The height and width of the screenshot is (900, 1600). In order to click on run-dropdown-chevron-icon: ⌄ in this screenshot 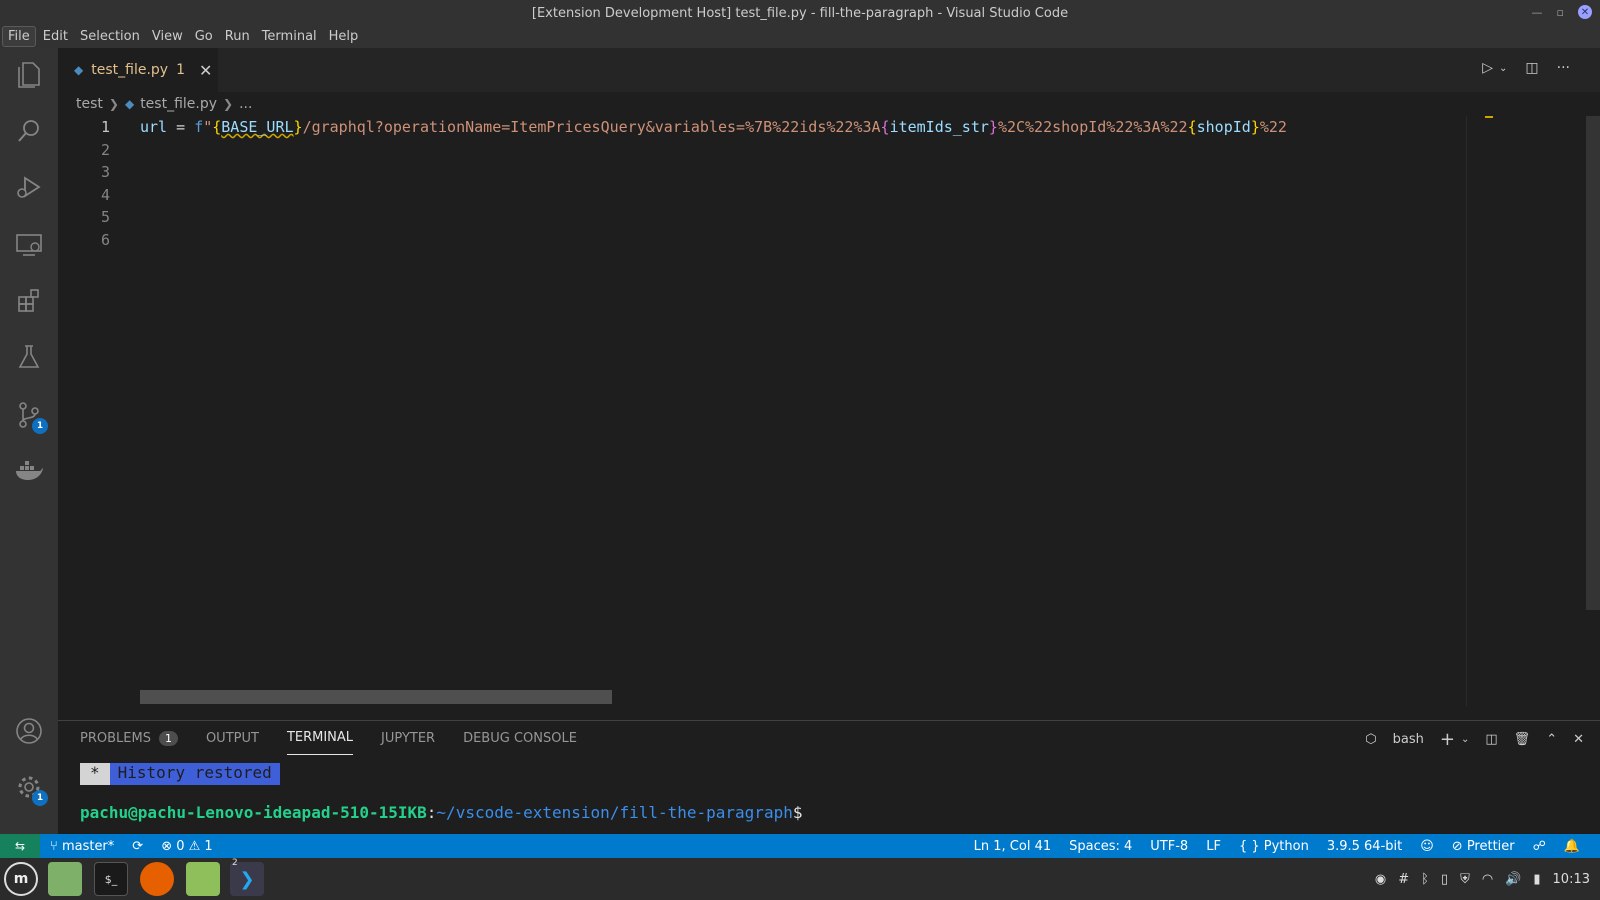, I will do `click(1503, 68)`.